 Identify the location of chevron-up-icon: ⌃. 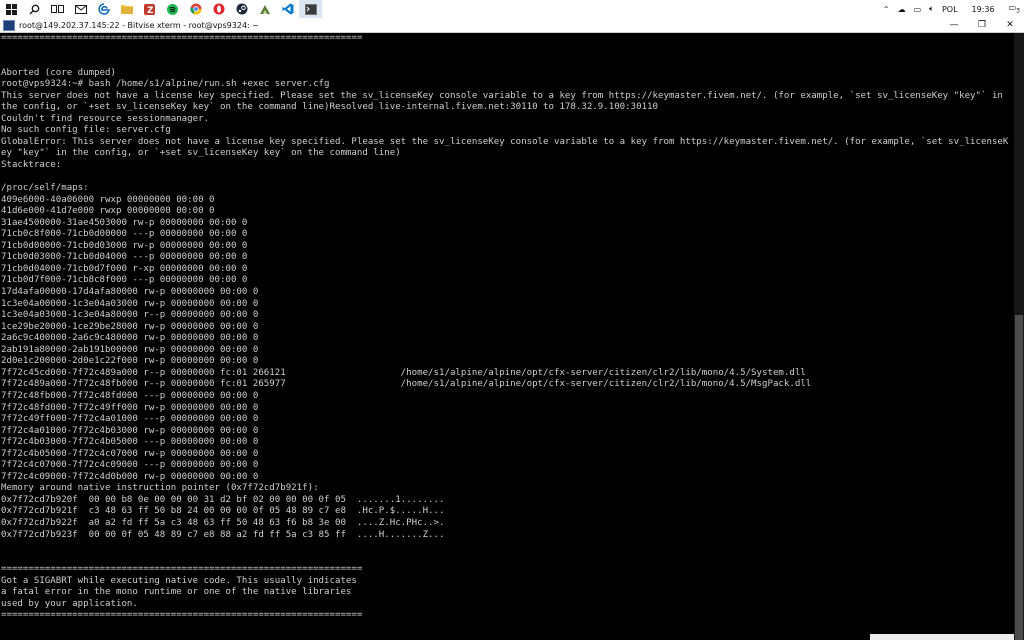
(886, 9).